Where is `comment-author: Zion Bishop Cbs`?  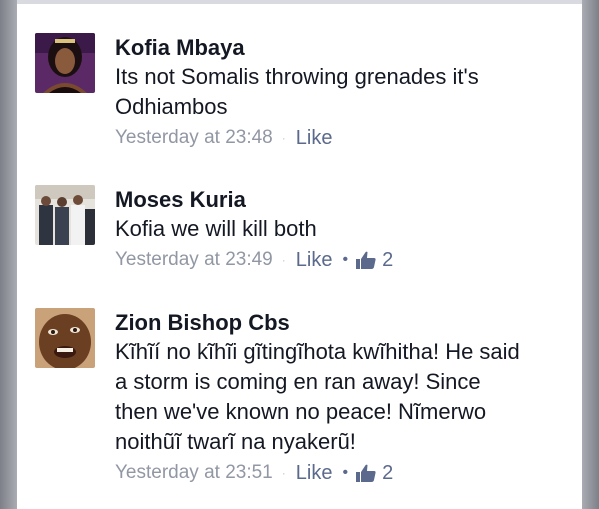
comment-author: Zion Bishop Cbs is located at coordinates (343, 323).